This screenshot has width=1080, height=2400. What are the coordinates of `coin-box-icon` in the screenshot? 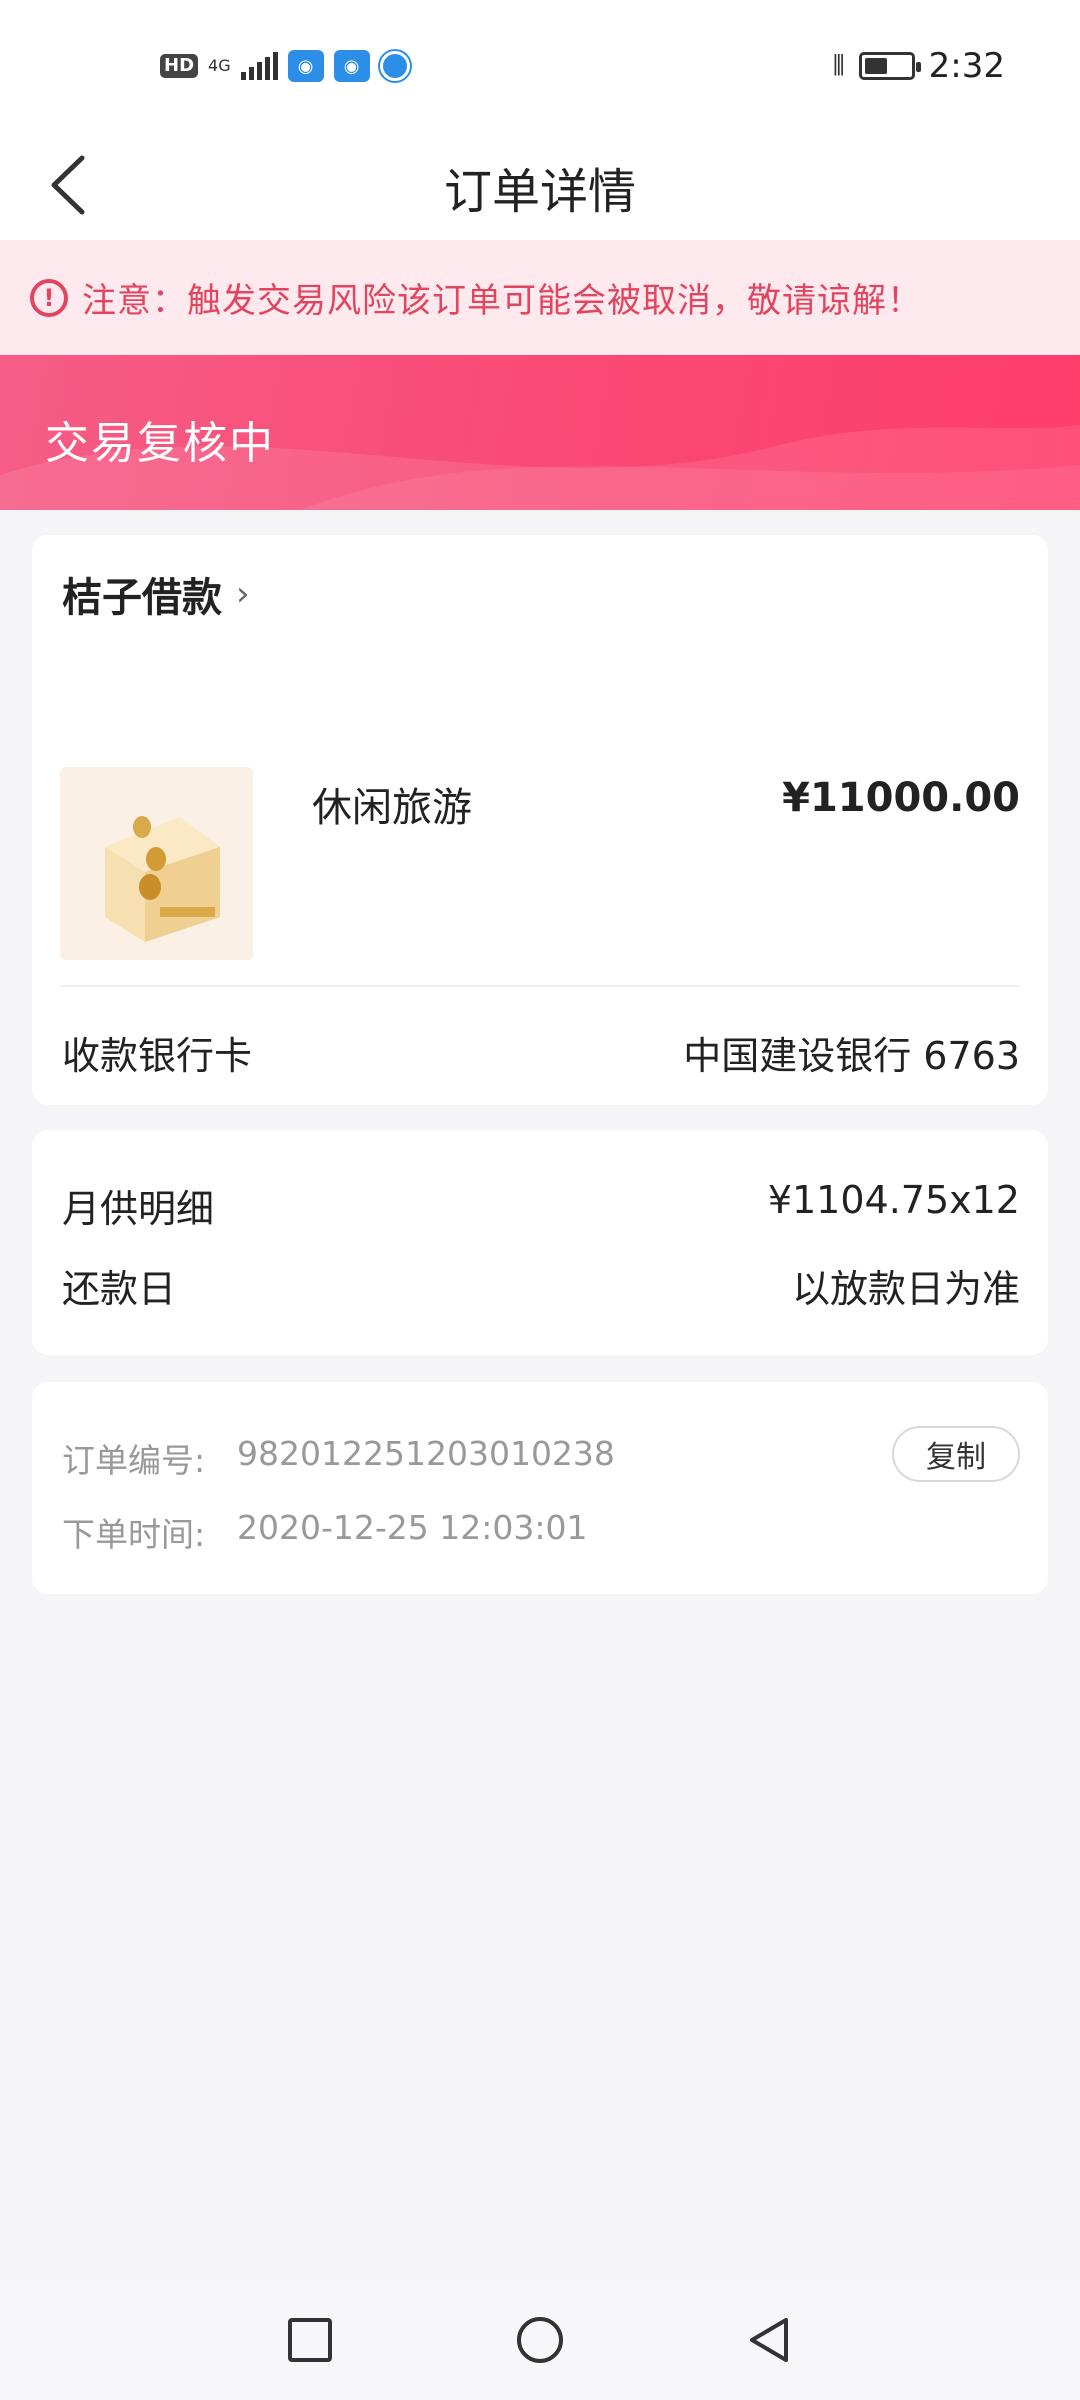 It's located at (156, 863).